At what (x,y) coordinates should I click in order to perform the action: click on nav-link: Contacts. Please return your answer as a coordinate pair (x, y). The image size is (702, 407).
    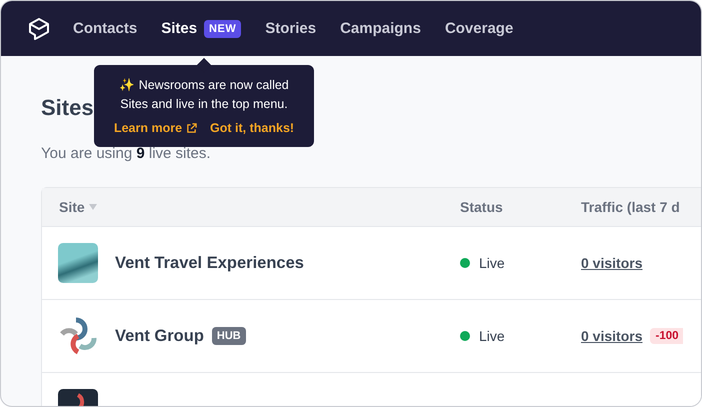
    Looking at the image, I should click on (105, 28).